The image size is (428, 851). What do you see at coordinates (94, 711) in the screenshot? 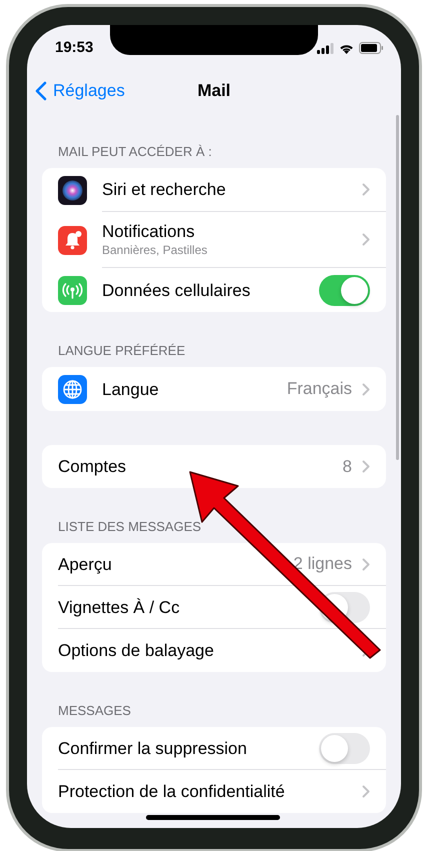
I see `section-header: MESSAGES` at bounding box center [94, 711].